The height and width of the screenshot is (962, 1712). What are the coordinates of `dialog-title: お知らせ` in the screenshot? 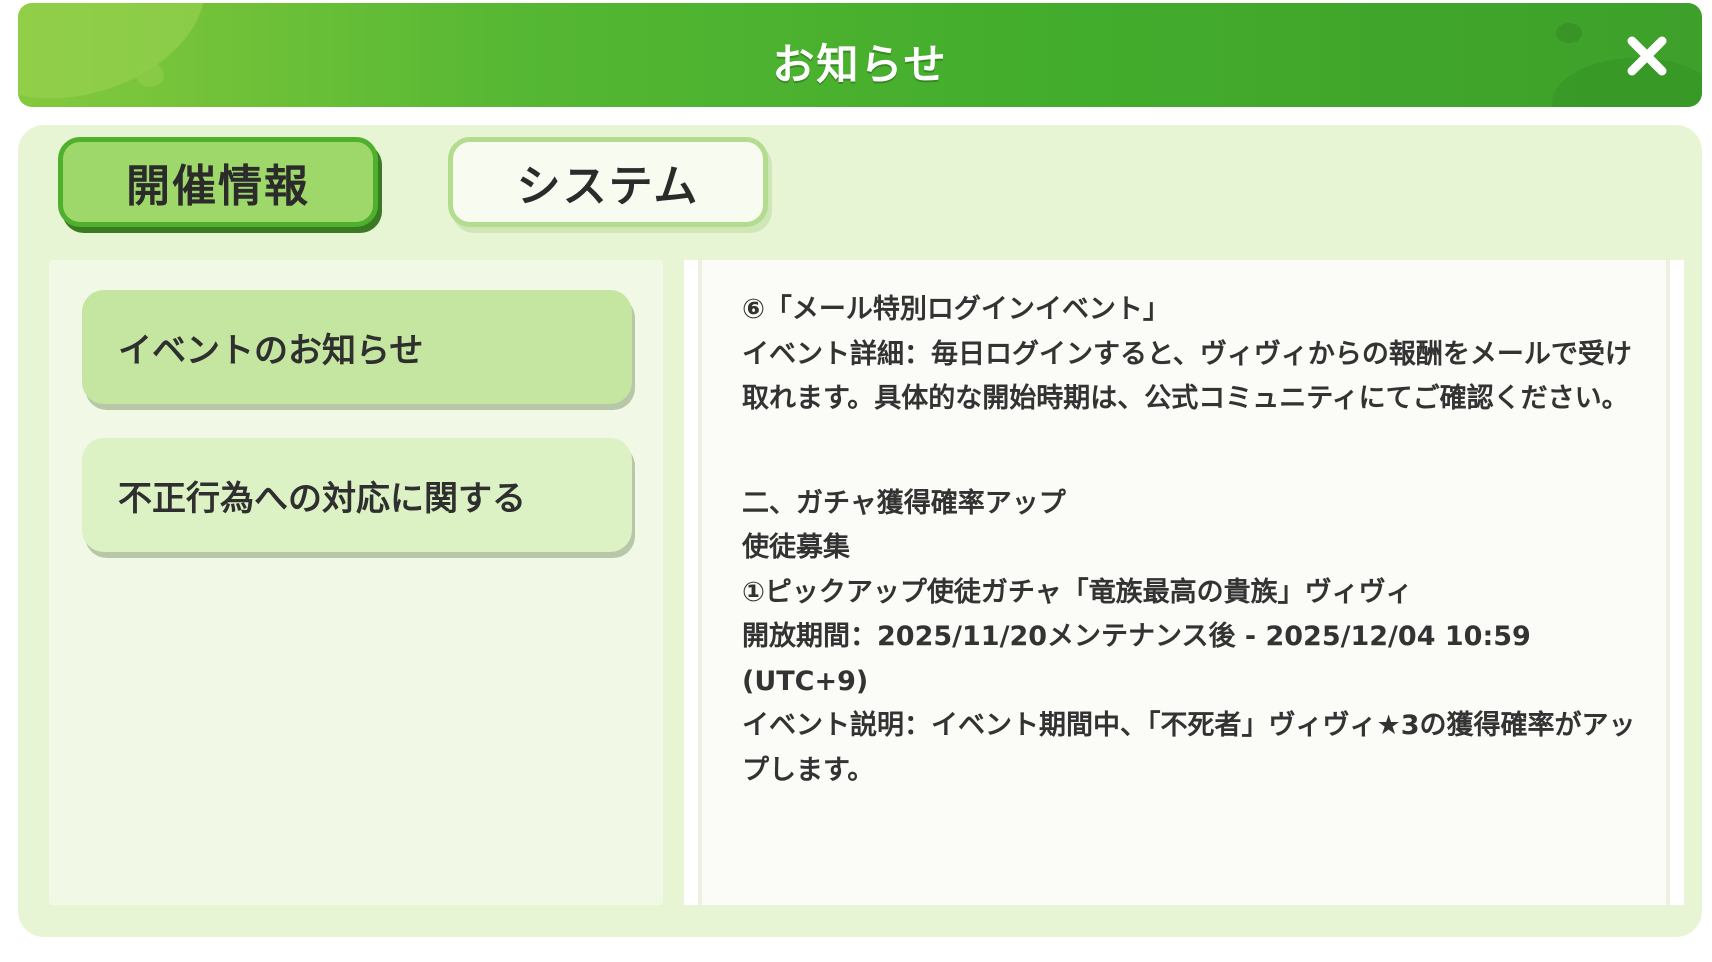 It's located at (860, 64).